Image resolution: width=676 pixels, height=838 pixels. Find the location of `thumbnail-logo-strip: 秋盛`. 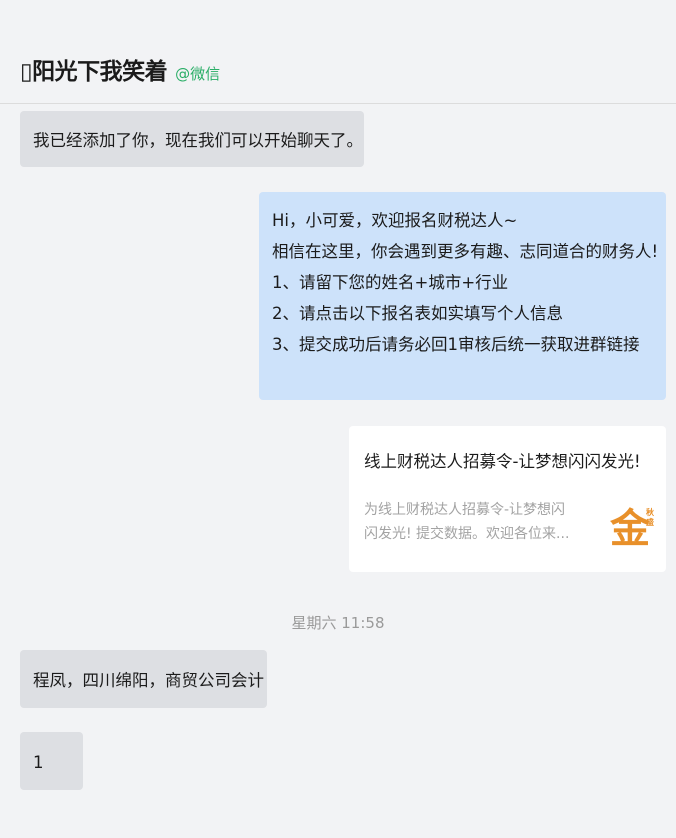

thumbnail-logo-strip: 秋盛 is located at coordinates (650, 517).